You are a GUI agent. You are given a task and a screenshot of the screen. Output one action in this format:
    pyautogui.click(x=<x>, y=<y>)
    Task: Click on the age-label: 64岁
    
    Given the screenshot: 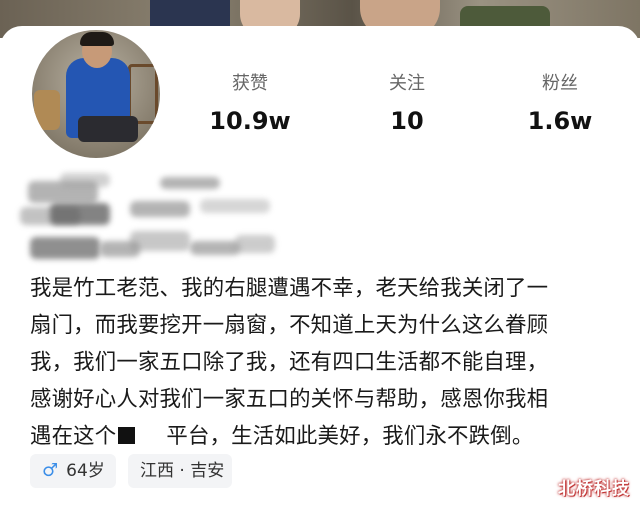 What is the action you would take?
    pyautogui.click(x=85, y=471)
    